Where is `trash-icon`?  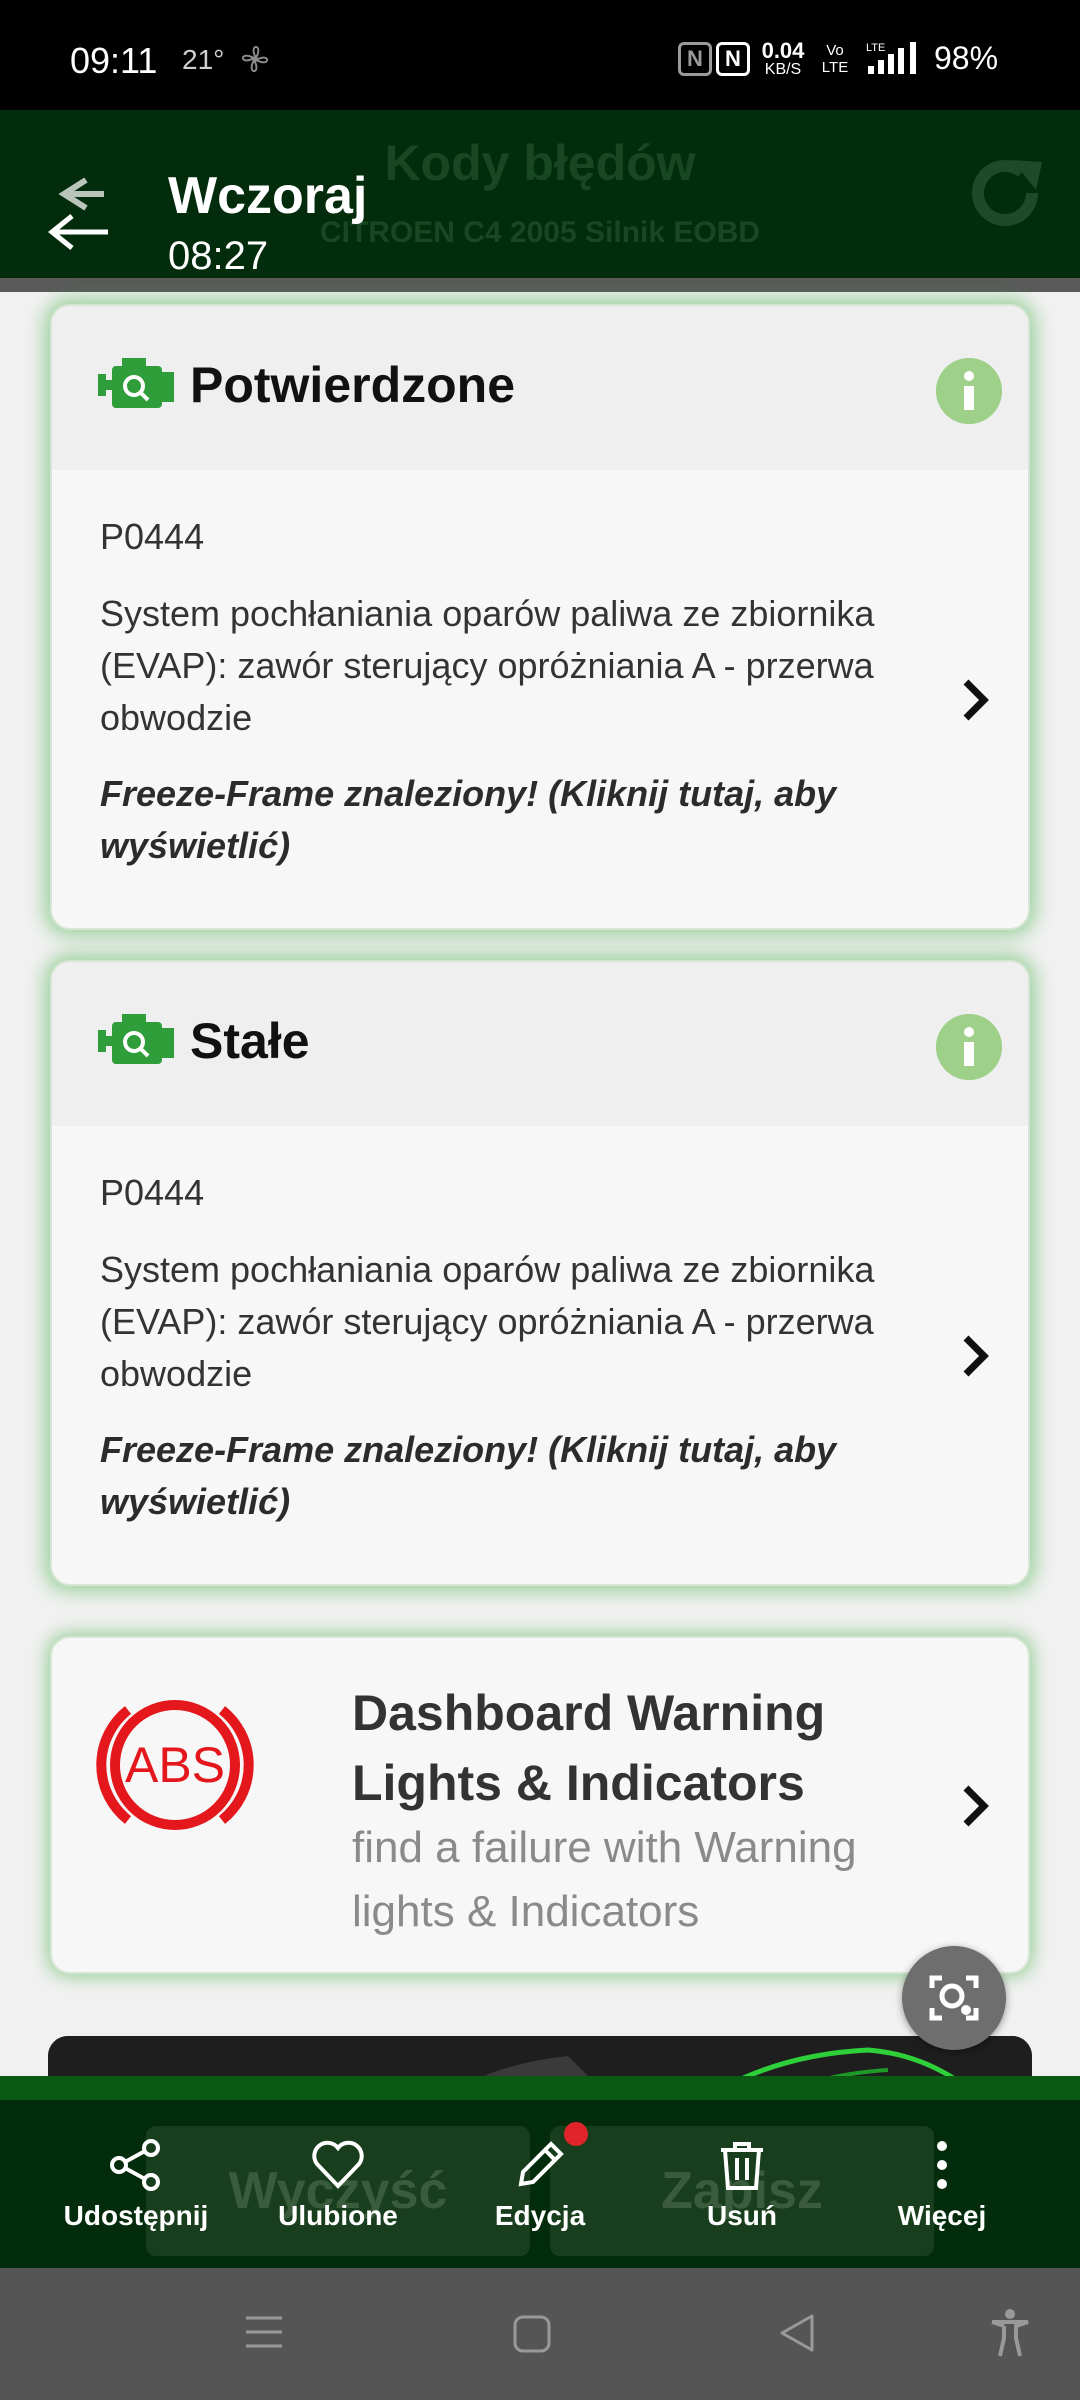
trash-icon is located at coordinates (742, 2166).